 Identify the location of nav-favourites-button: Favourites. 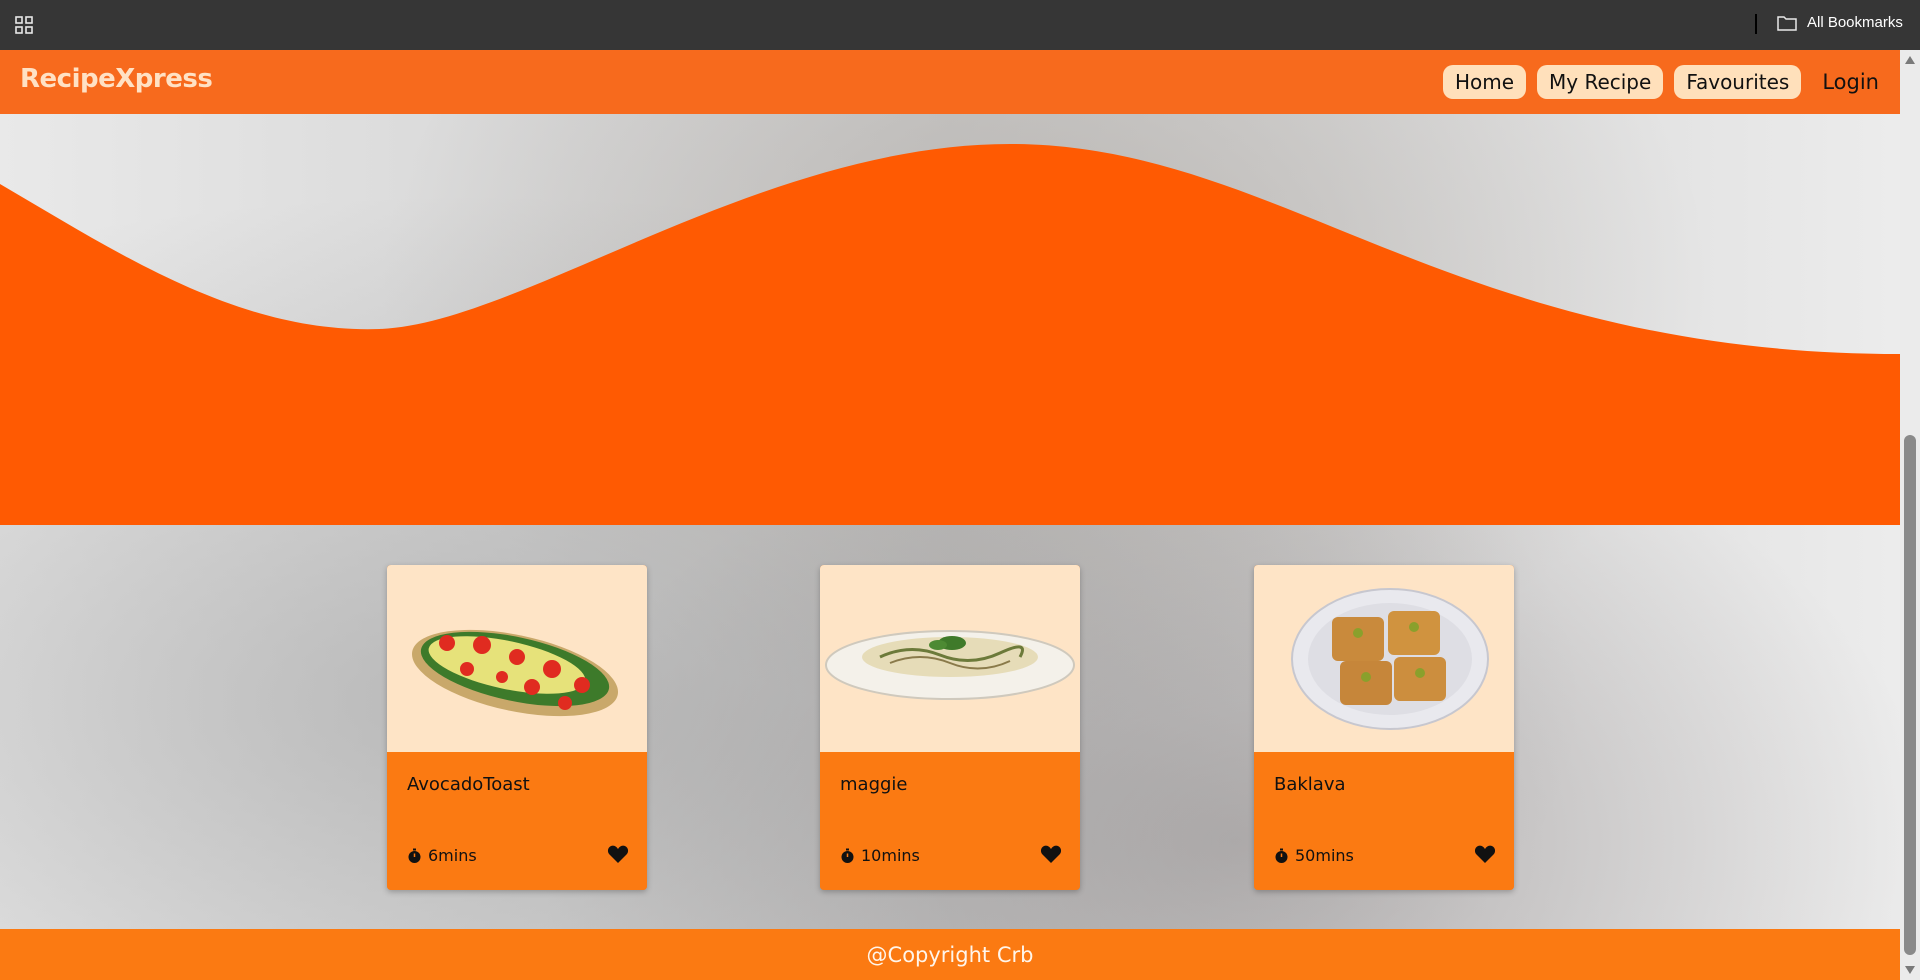
(1738, 82).